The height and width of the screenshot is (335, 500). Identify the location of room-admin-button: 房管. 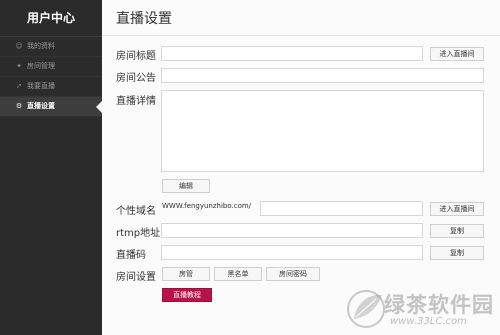
(186, 274).